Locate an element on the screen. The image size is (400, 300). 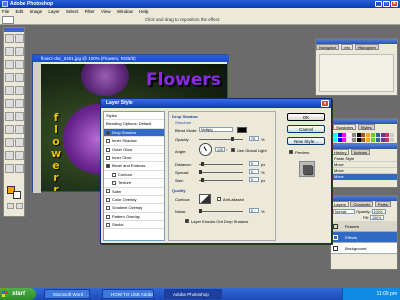
layer-row-selected: Effects is located at coordinates (364, 237).